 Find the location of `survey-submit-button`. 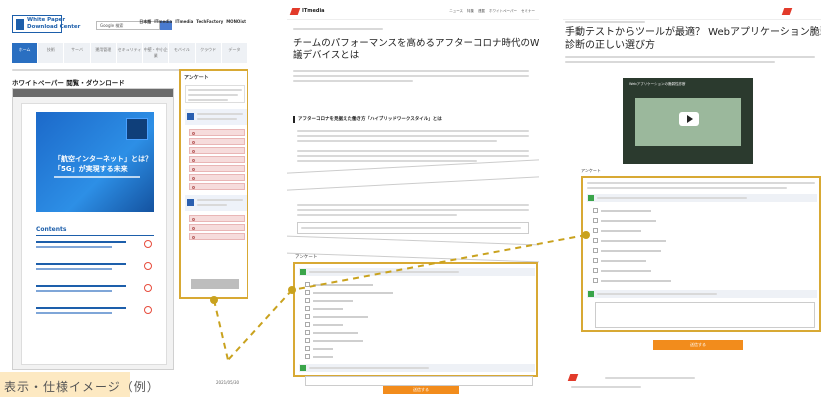

survey-submit-button is located at coordinates (215, 284).